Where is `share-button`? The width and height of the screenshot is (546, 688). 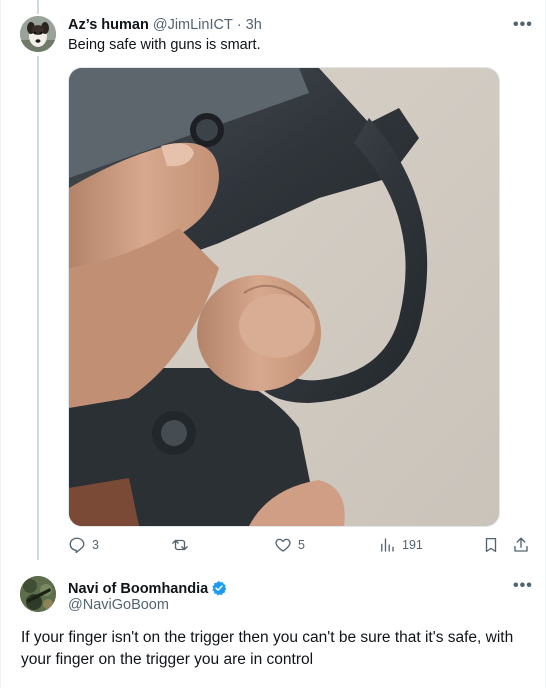
share-button is located at coordinates (521, 545).